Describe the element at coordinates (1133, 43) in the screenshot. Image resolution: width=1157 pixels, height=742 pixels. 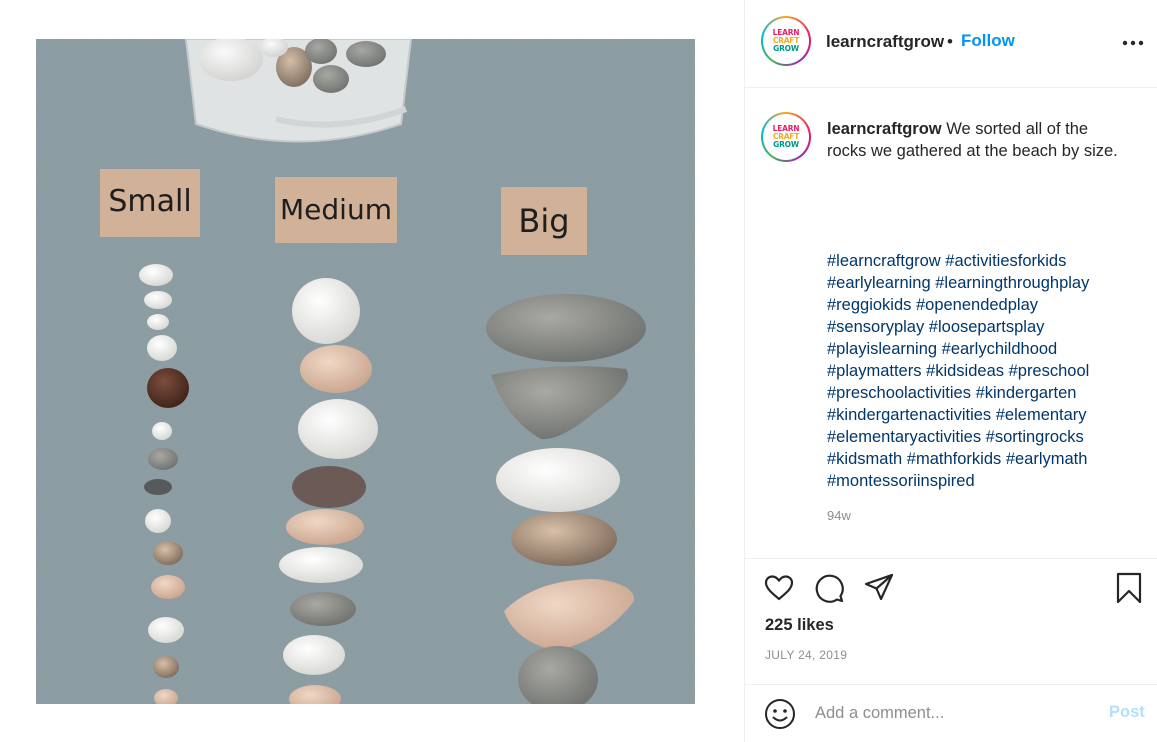
I see `more-options-icon` at that location.